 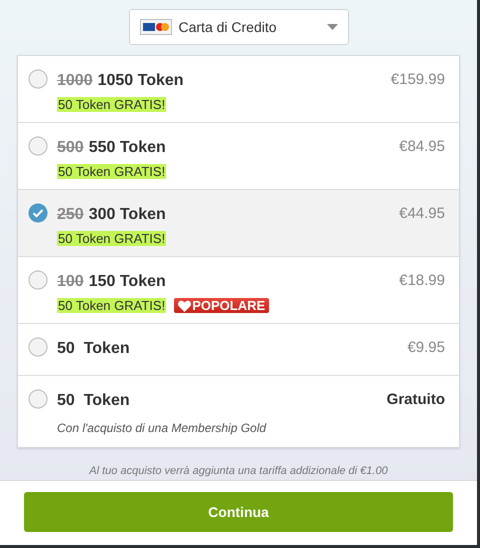 I want to click on payment-method-value: Carta di Credito, so click(x=228, y=27).